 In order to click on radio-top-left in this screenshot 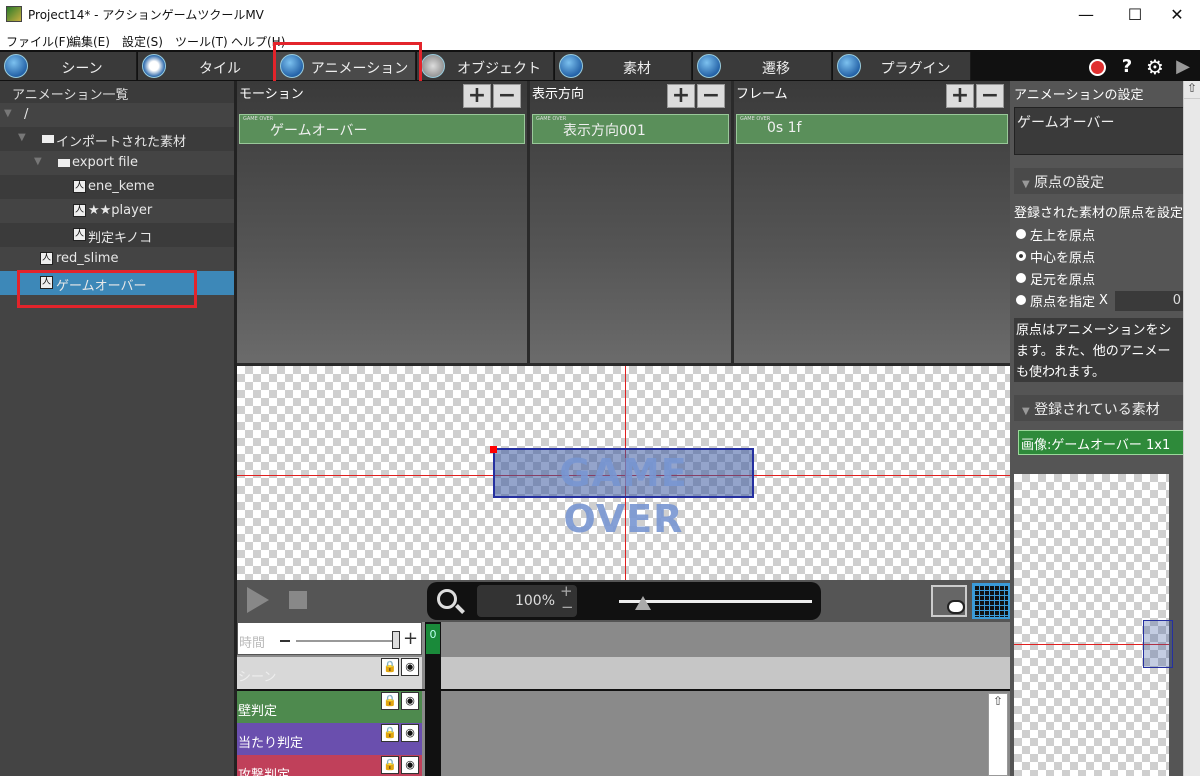, I will do `click(1021, 234)`.